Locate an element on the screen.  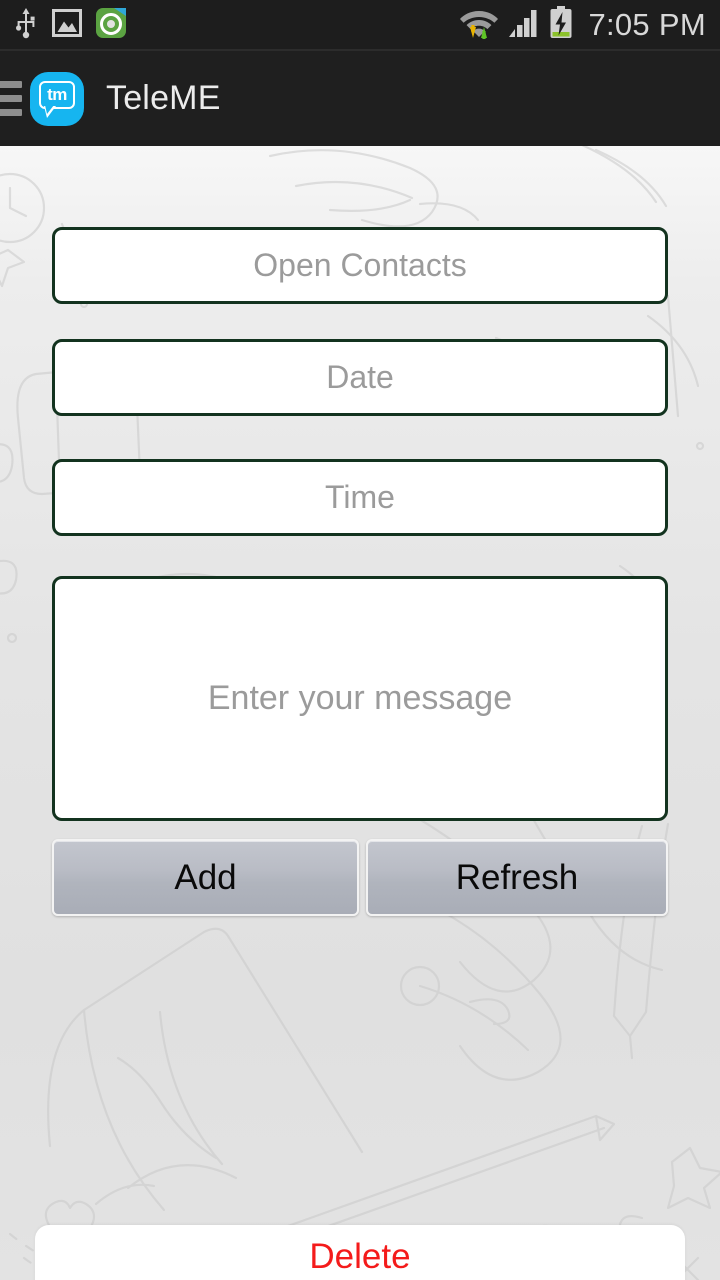
status-bar: 7:05 PM is located at coordinates (360, 25).